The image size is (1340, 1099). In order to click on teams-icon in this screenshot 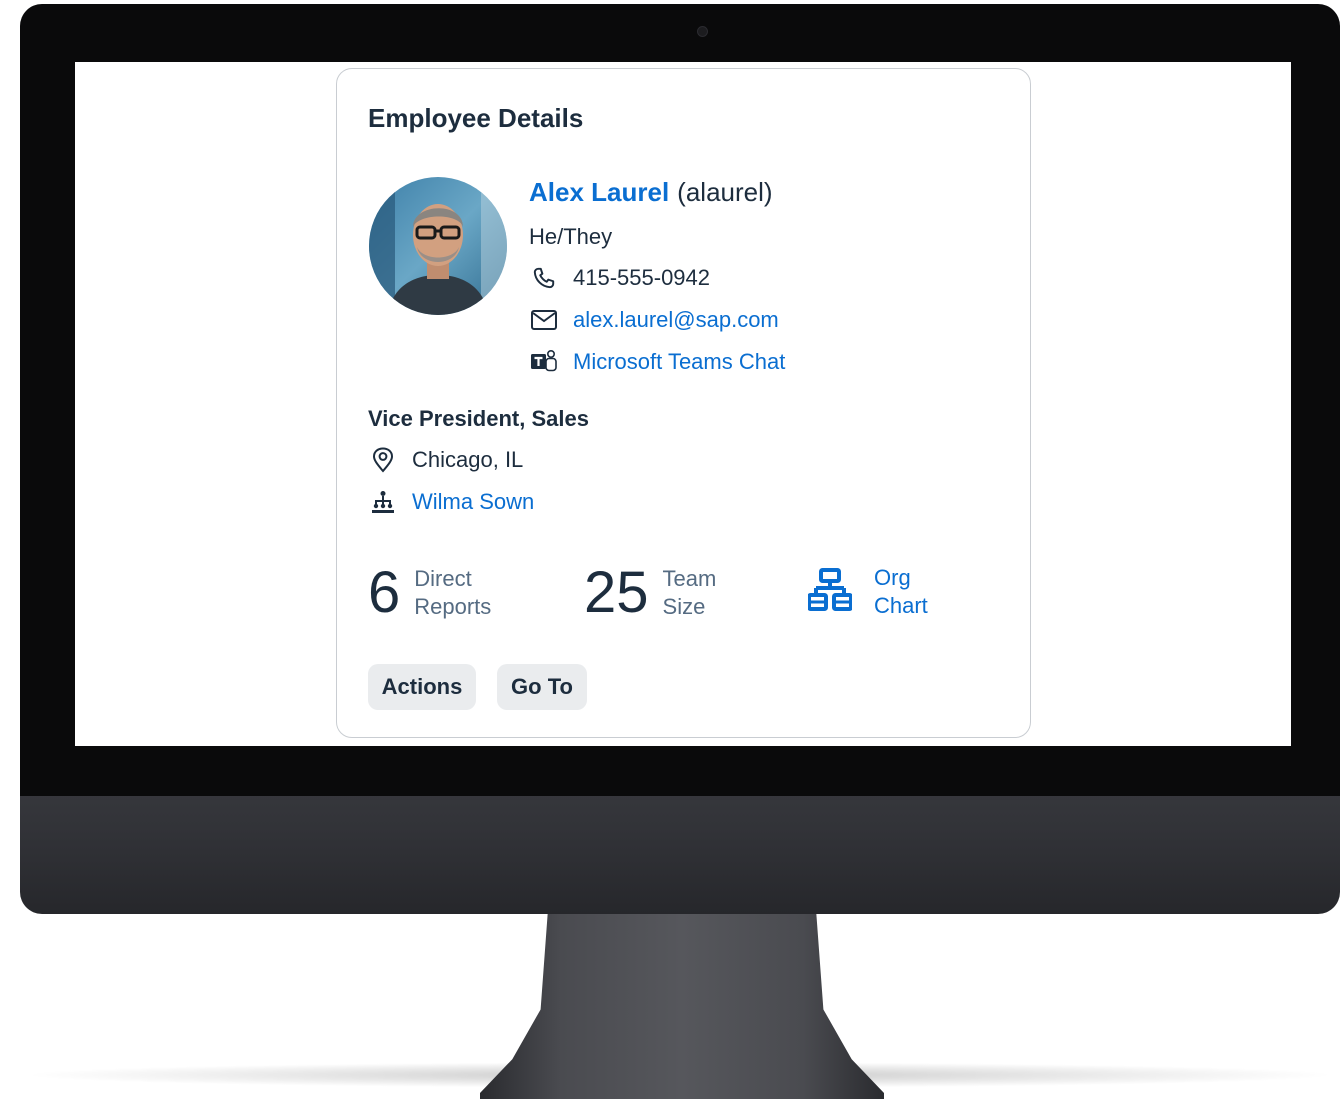, I will do `click(544, 362)`.